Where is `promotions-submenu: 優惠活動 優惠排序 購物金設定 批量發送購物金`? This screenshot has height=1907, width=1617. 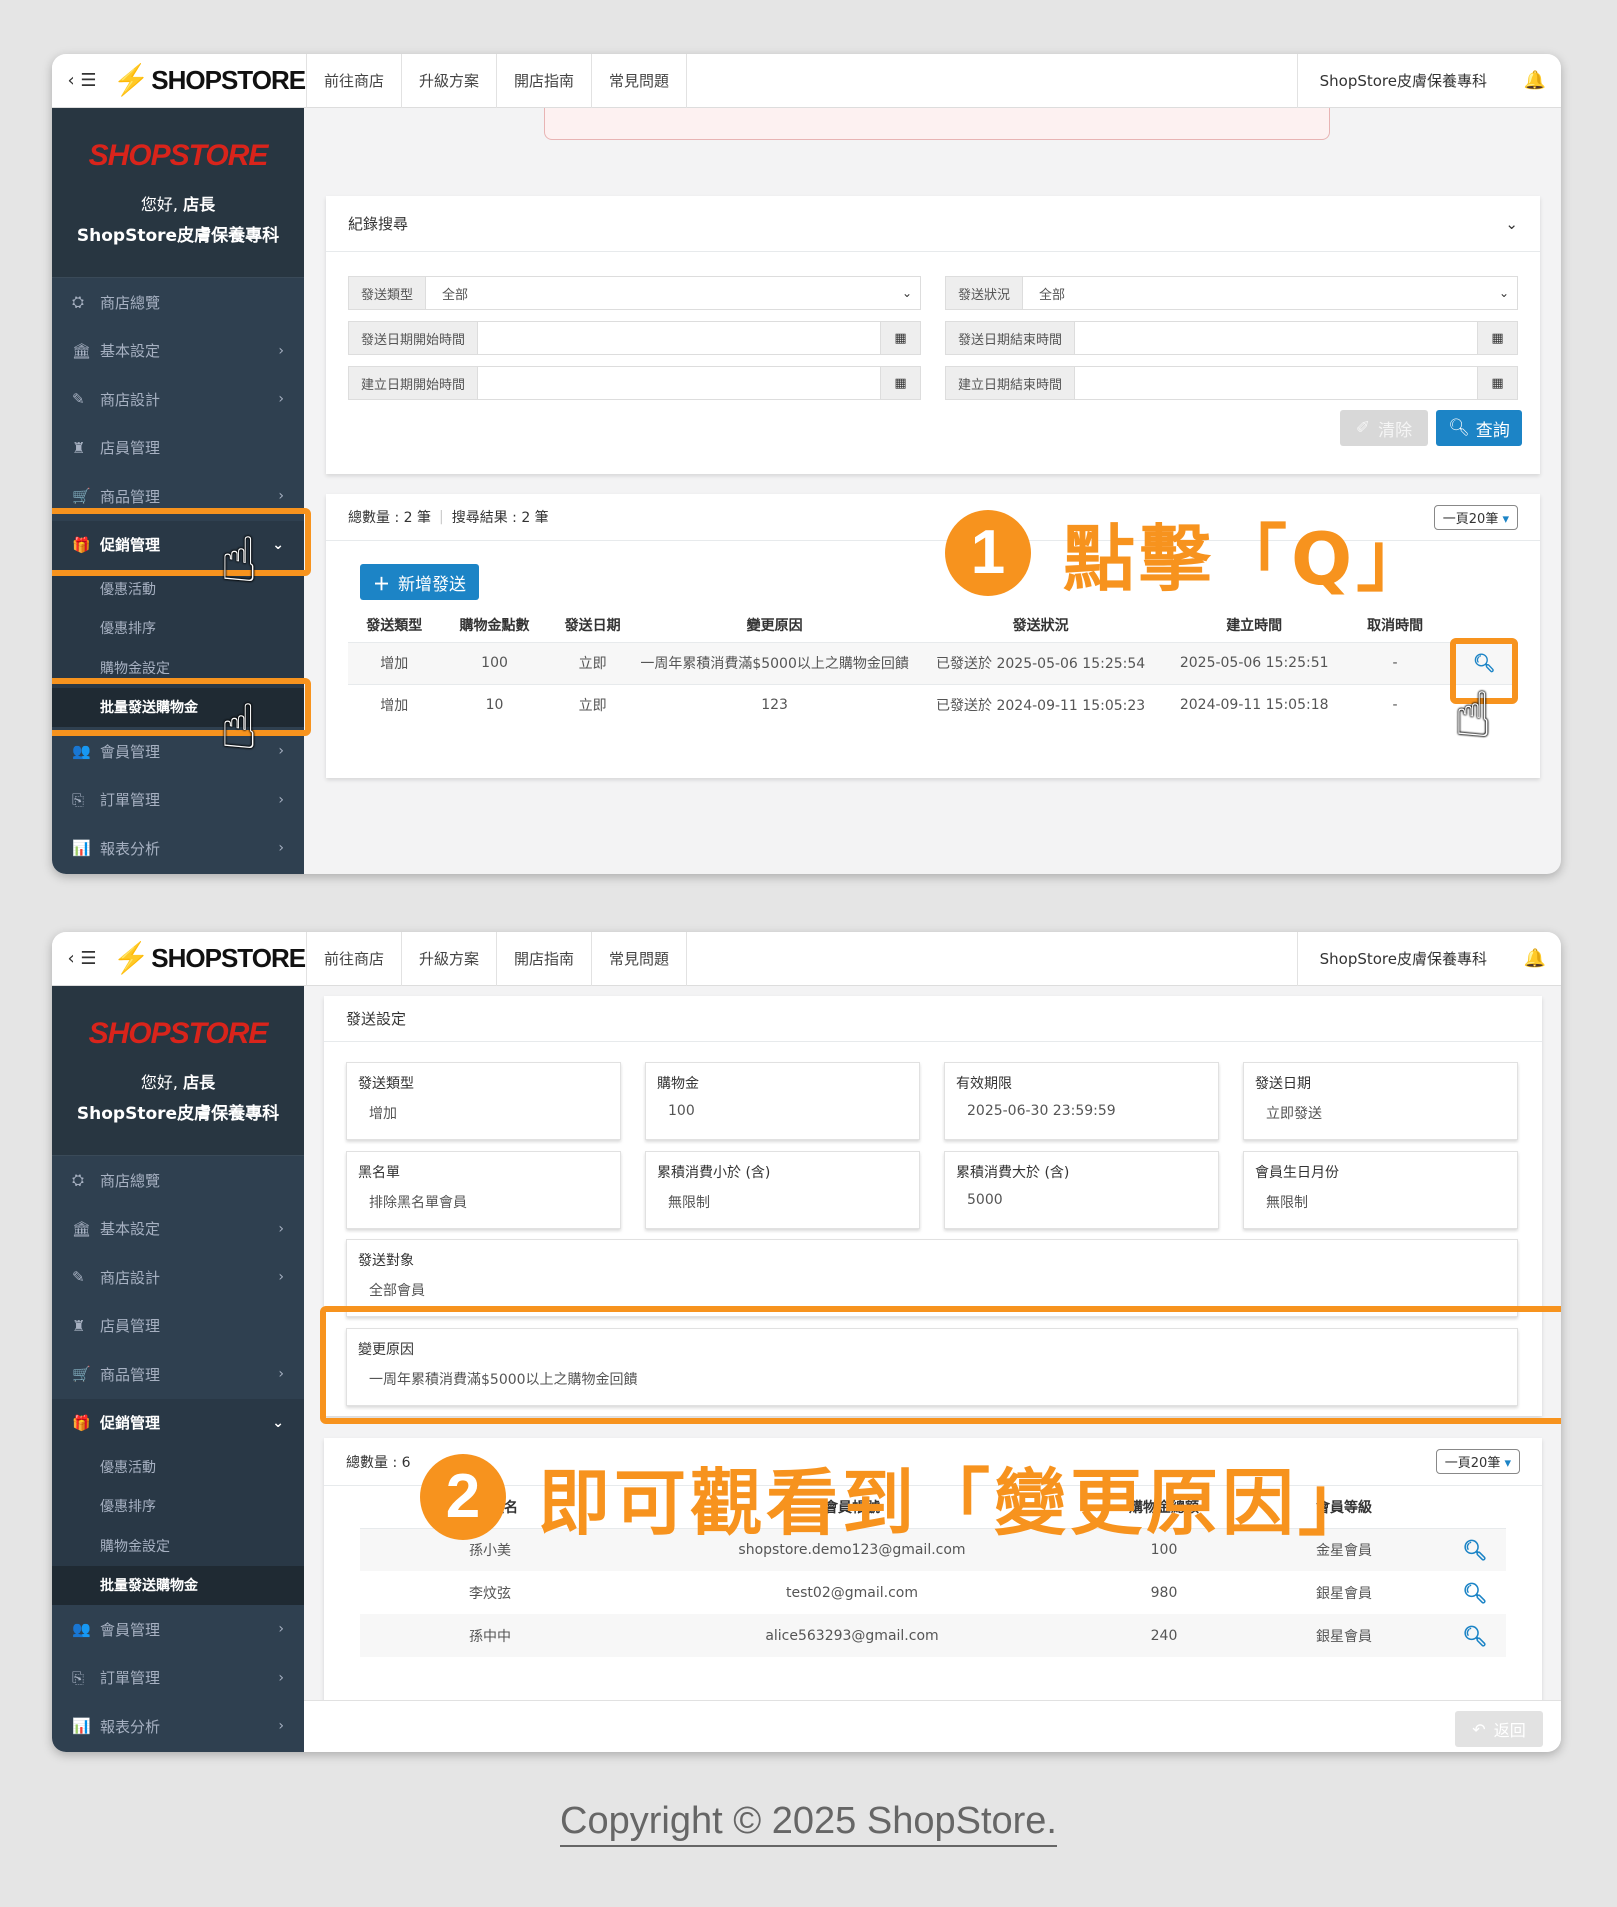
promotions-submenu: 優惠活動 優惠排序 購物金設定 批量發送購物金 is located at coordinates (178, 1526).